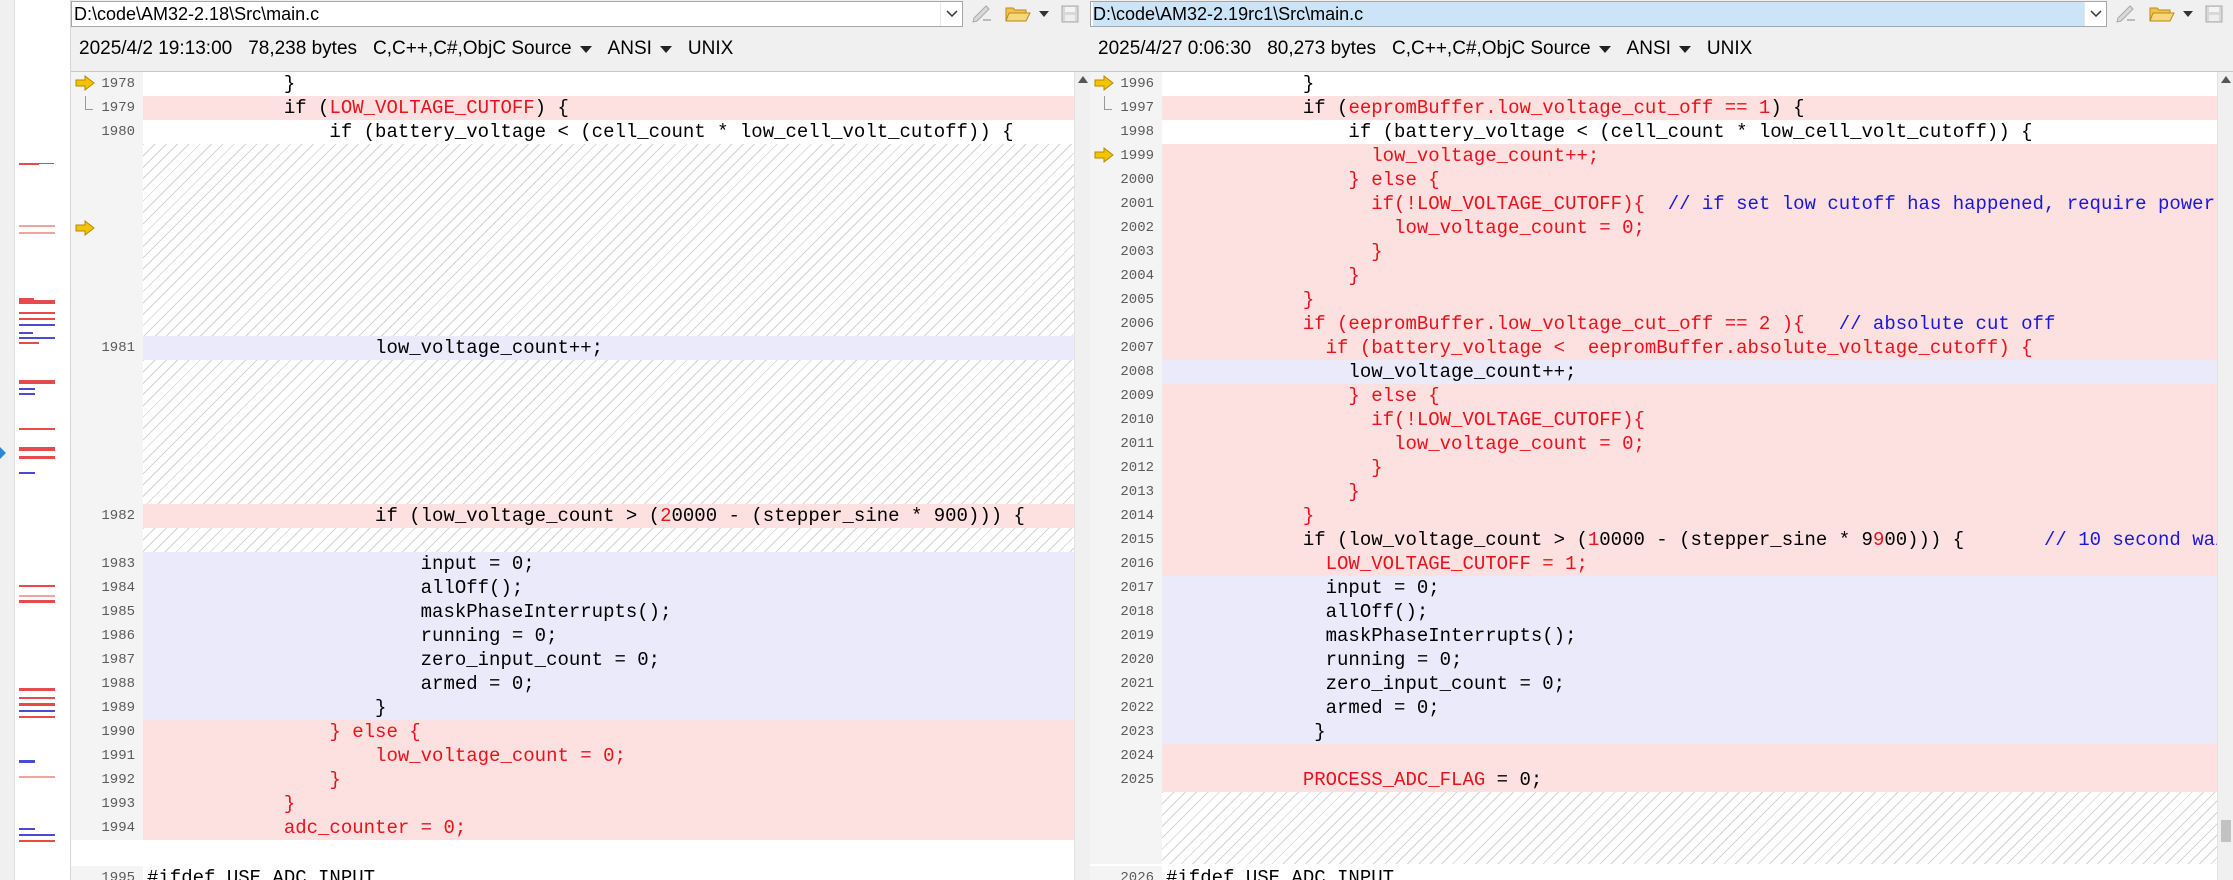  I want to click on left-code-line: 1993 }, so click(580, 804).